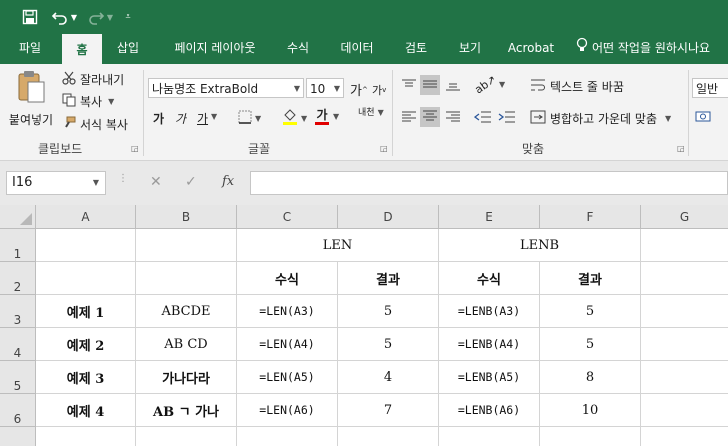 Image resolution: width=728 pixels, height=446 pixels. I want to click on cell-g2, so click(684, 278).